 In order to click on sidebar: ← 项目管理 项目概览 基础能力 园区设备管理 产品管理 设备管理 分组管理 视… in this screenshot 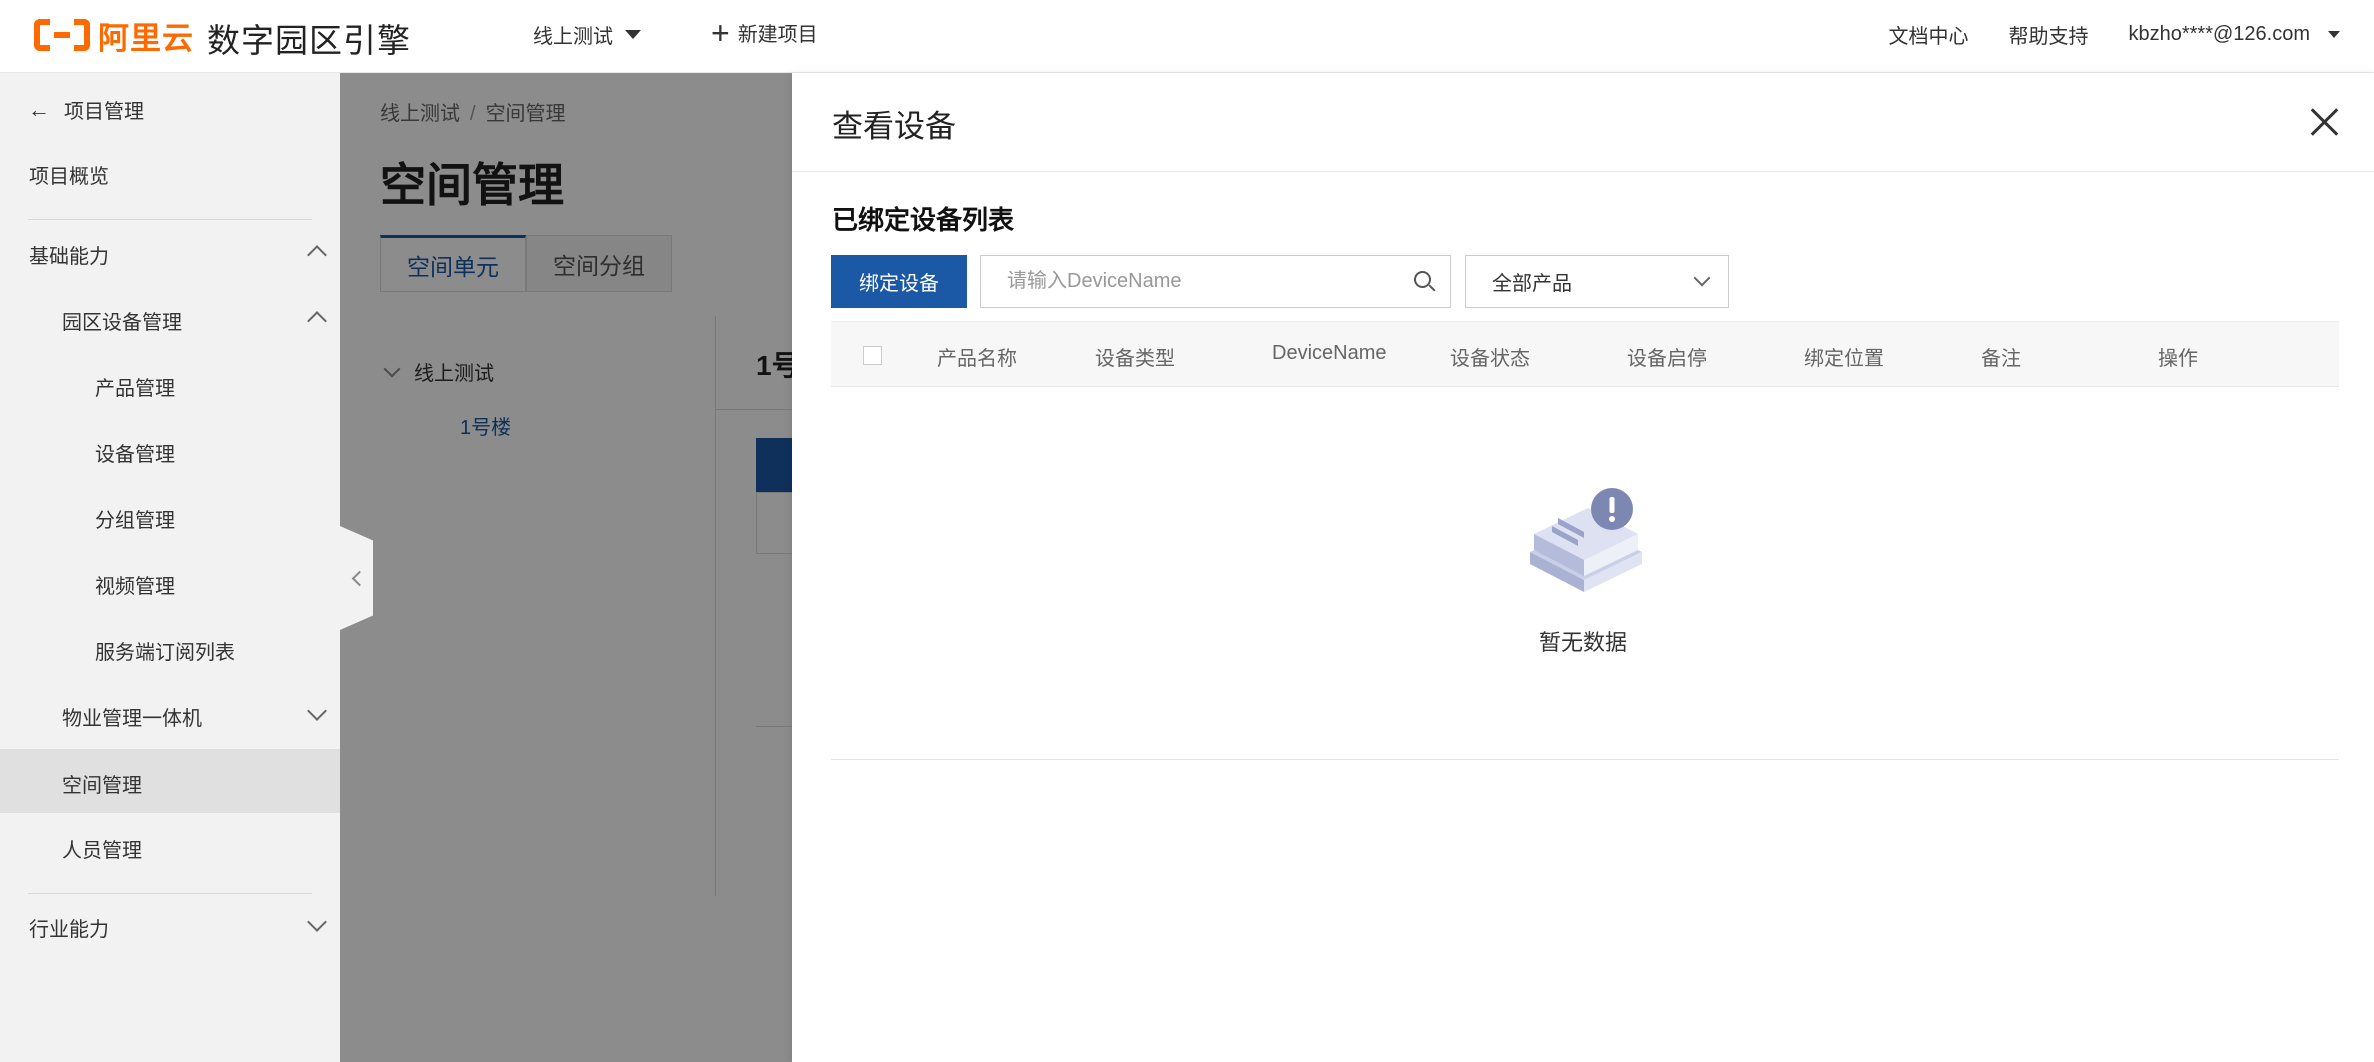, I will do `click(170, 567)`.